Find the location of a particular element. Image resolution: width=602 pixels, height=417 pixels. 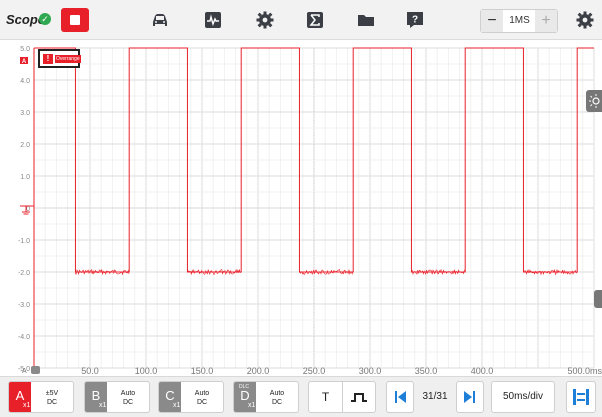

zoom-out-button: − is located at coordinates (492, 21).